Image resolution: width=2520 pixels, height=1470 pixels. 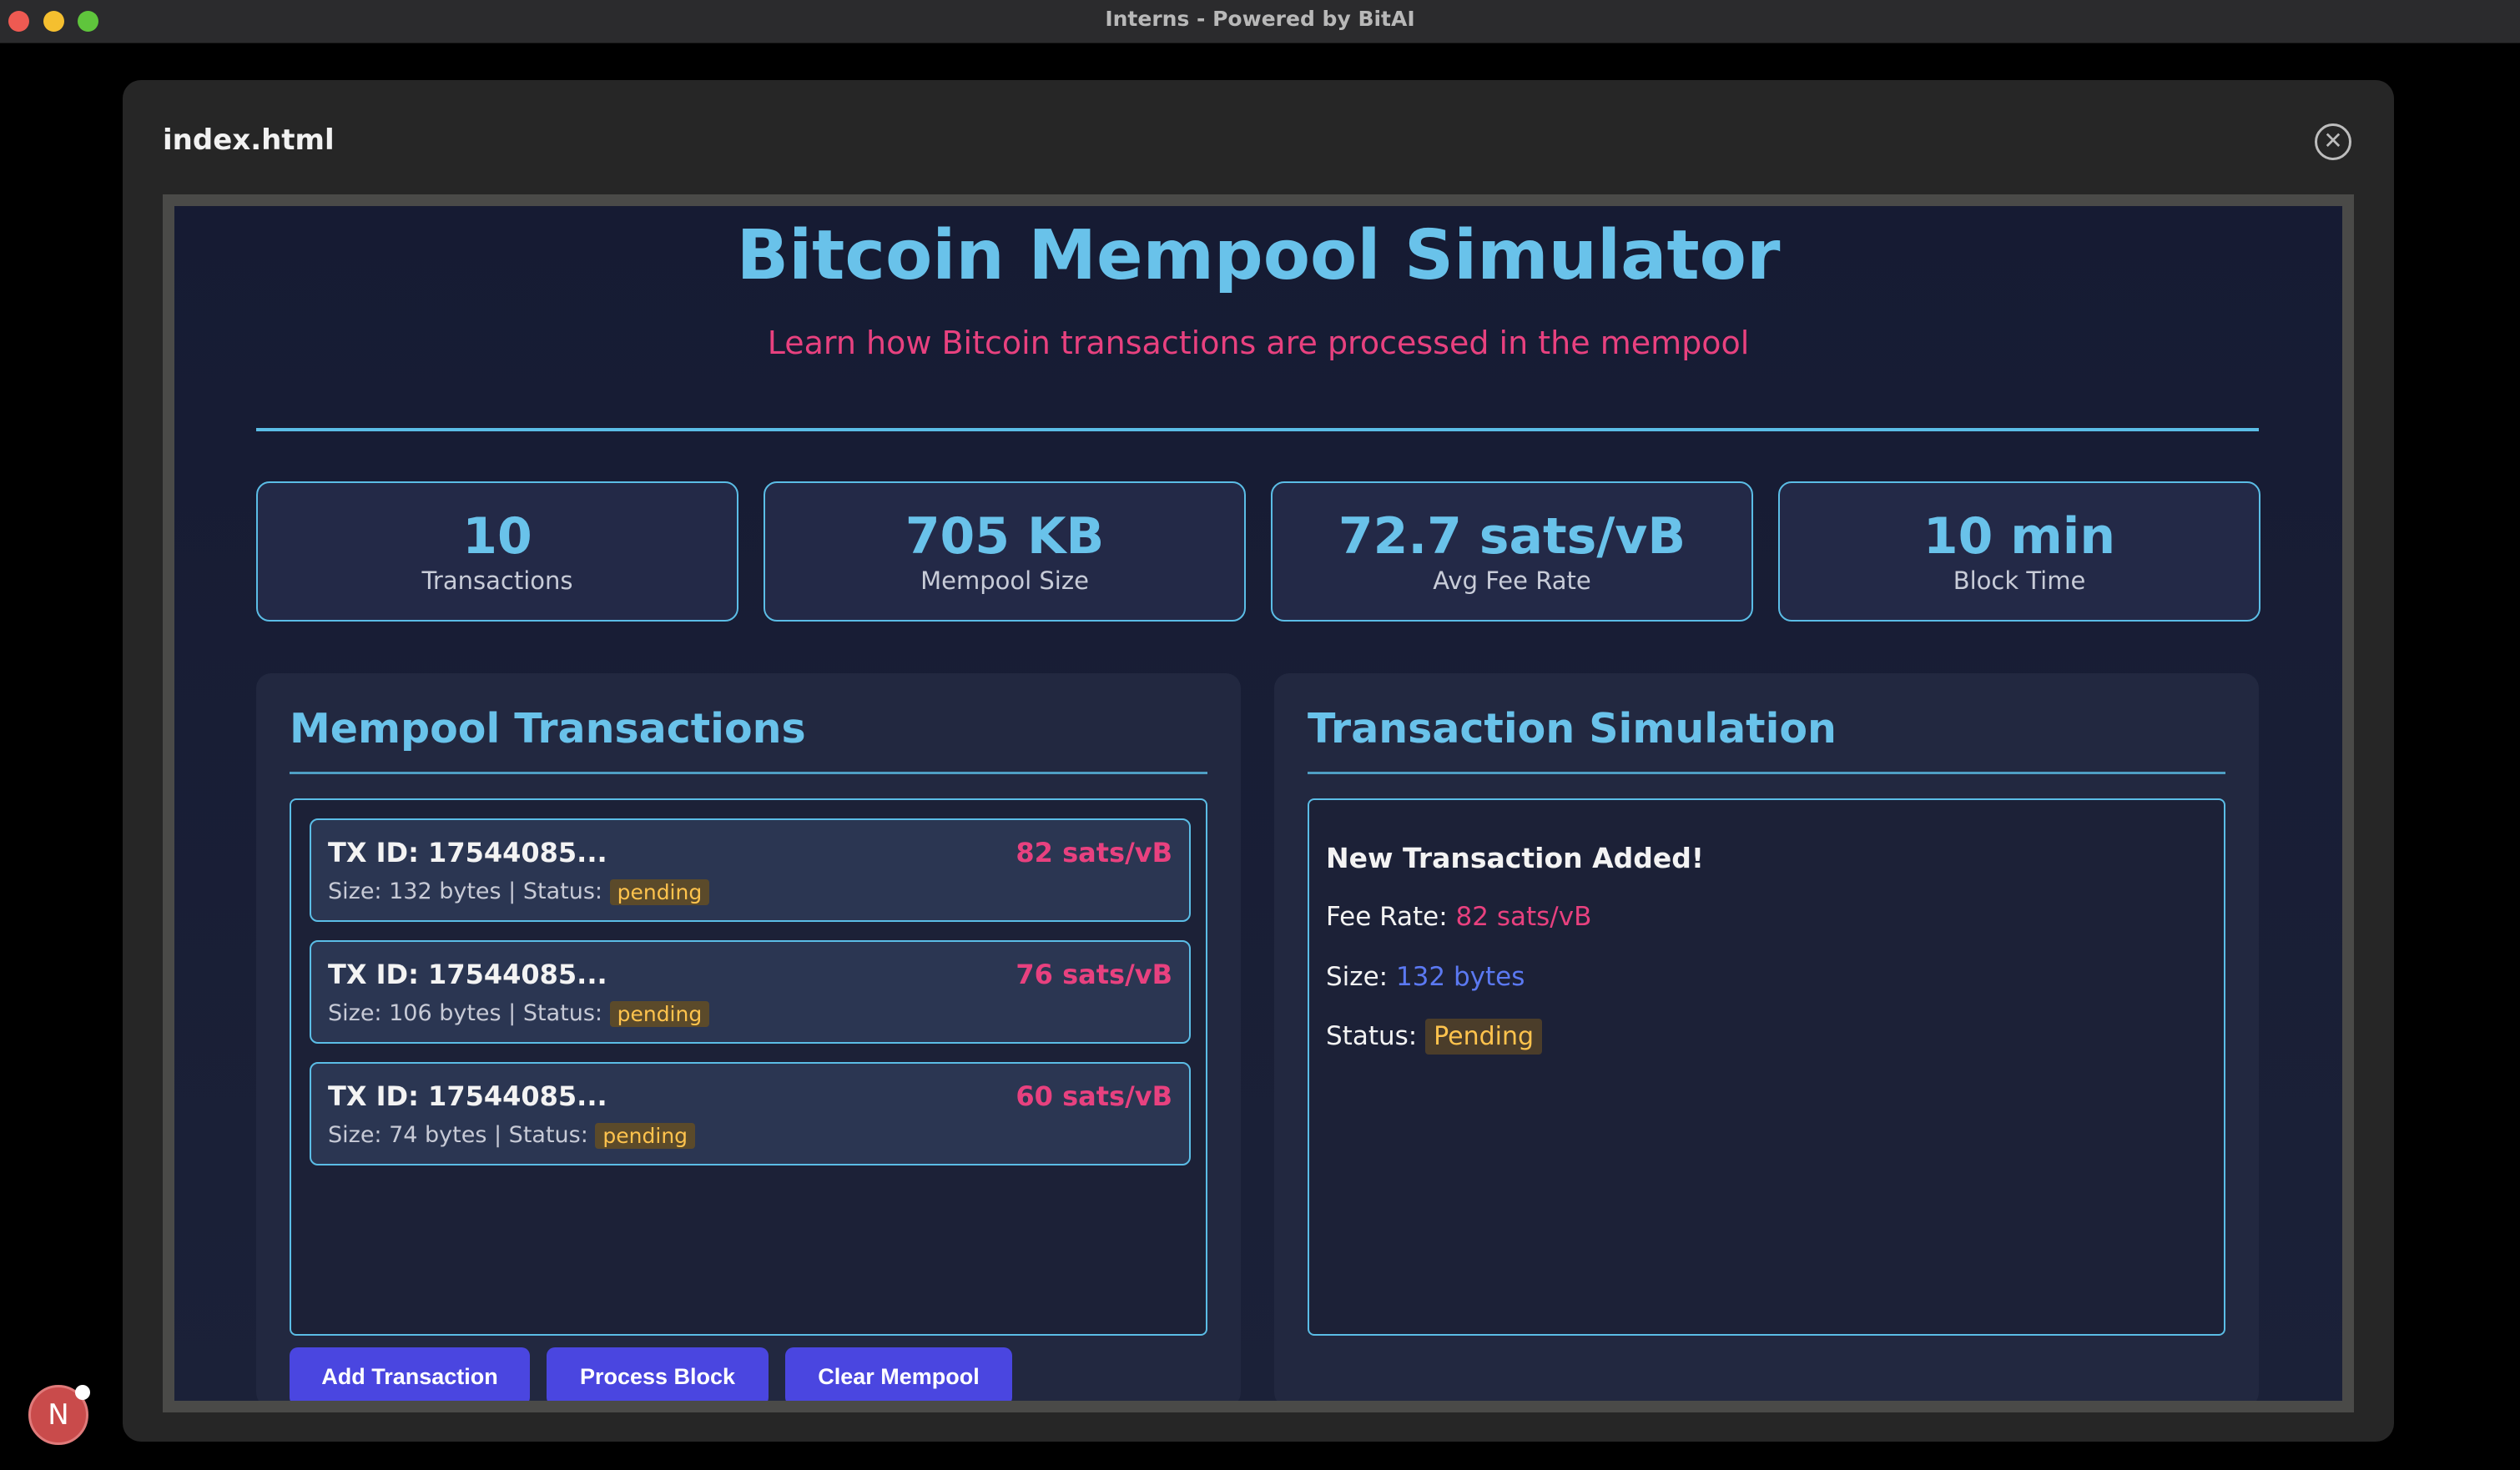 I want to click on simulation-status-row: Status: Pending, so click(x=1434, y=1037).